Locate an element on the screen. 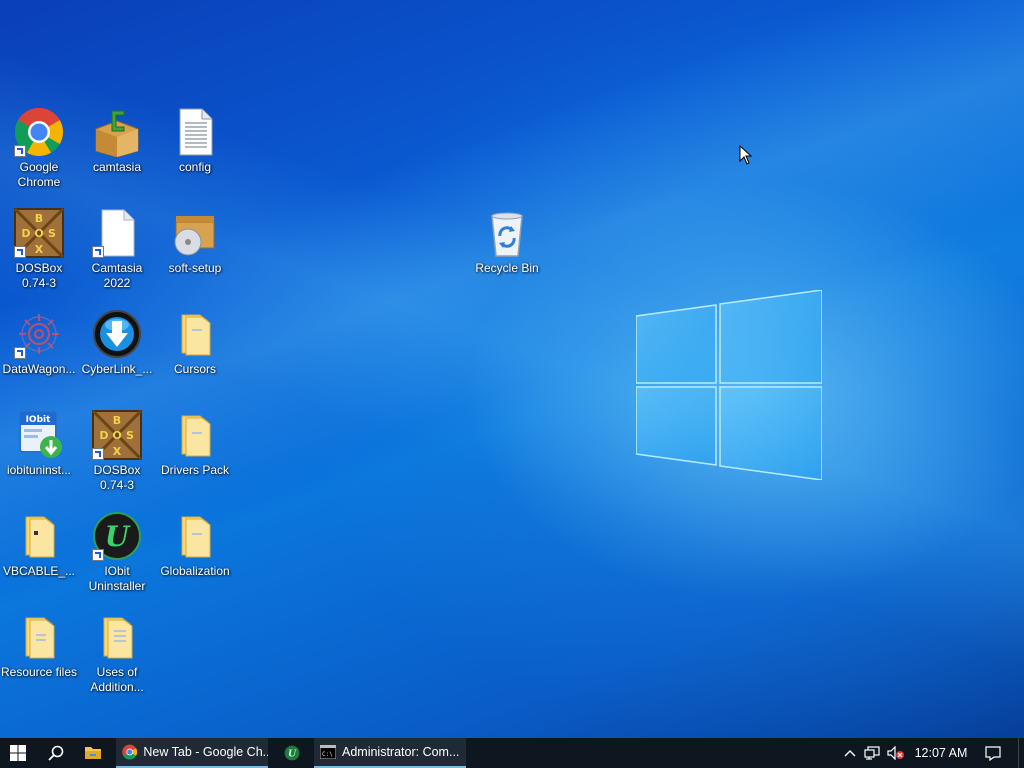 This screenshot has height=768, width=1024. desktop-icon-dosbox: B D O S X DOSBox 0.74-3 is located at coordinates (39, 249).